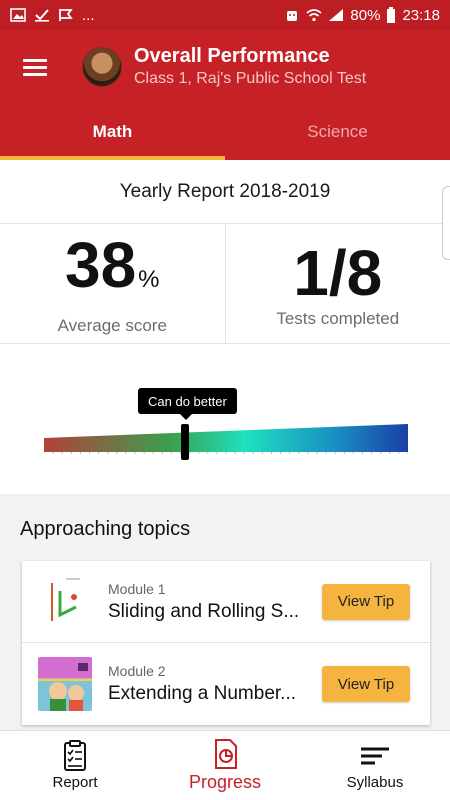 This screenshot has width=450, height=800. I want to click on average-score-number: 38, so click(100, 265).